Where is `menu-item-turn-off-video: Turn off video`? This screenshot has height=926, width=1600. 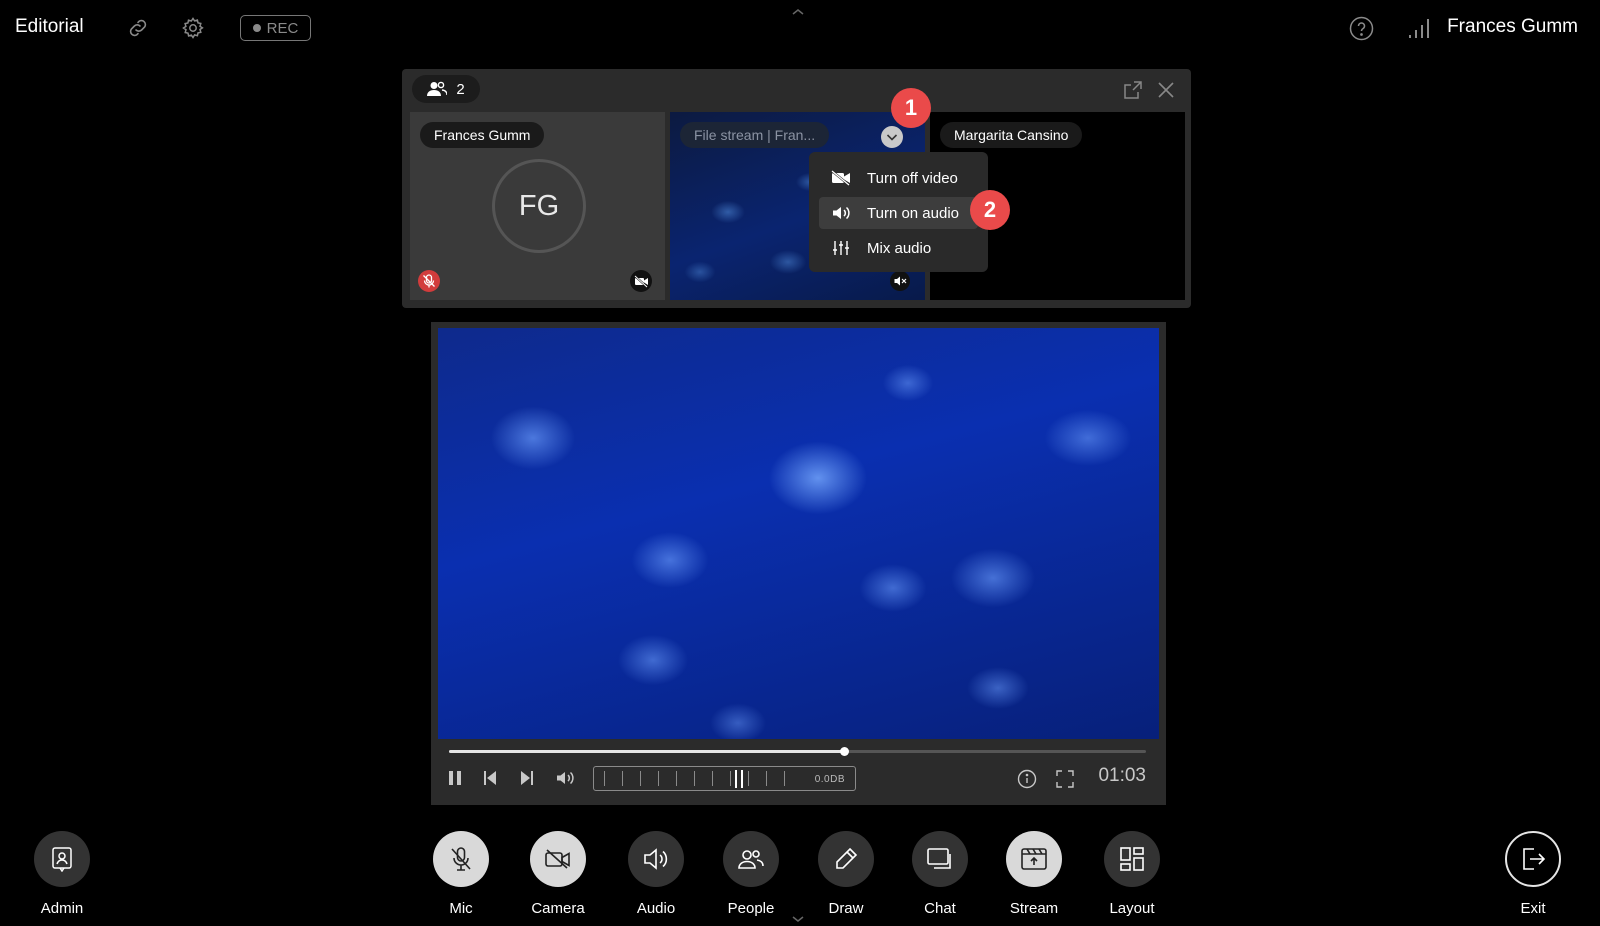
menu-item-turn-off-video: Turn off video is located at coordinates (898, 178).